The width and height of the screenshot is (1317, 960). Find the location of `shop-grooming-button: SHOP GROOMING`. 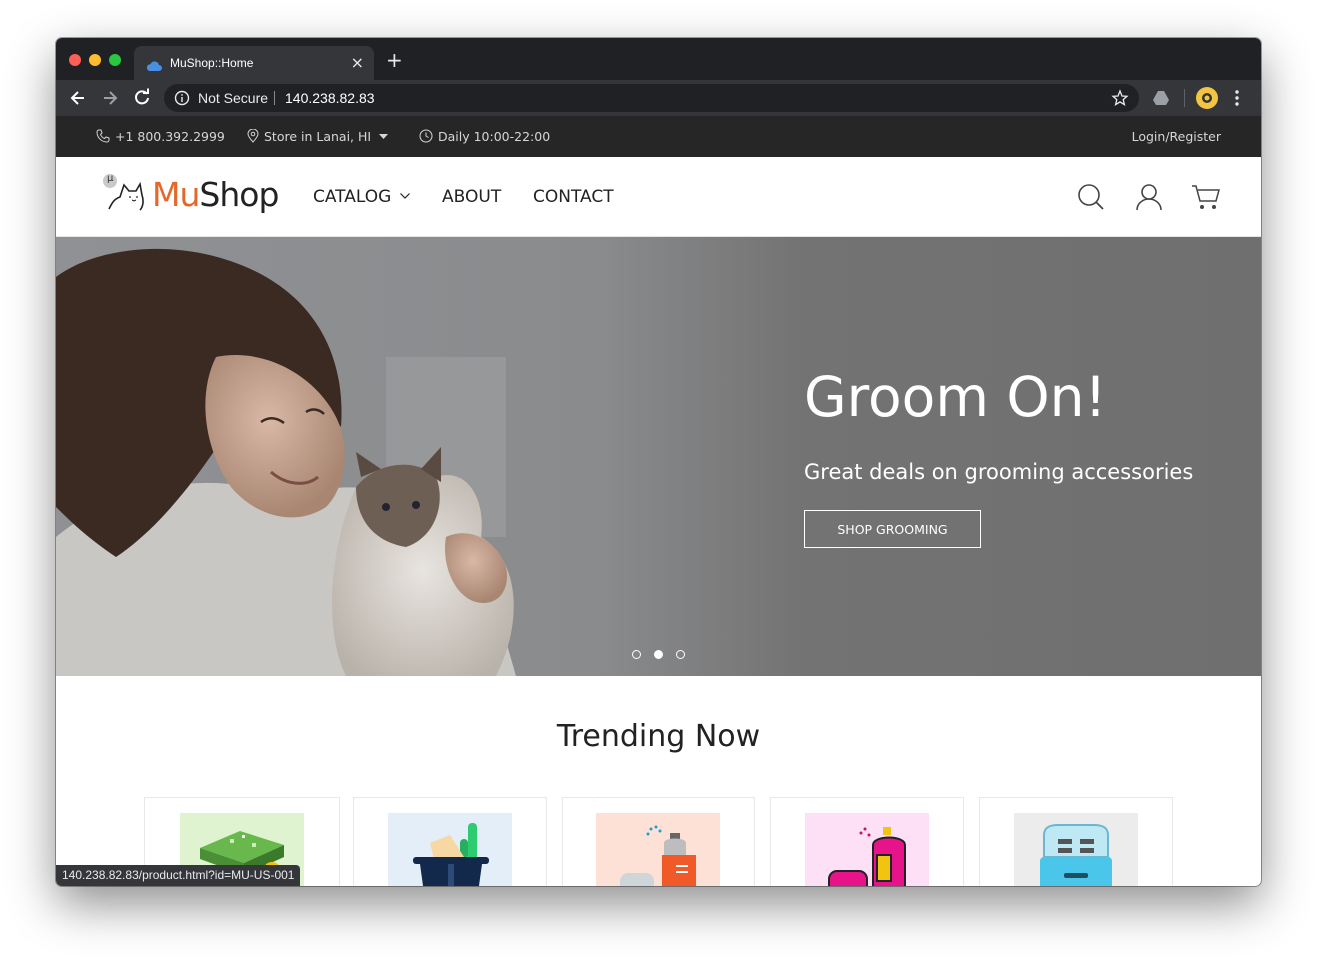

shop-grooming-button: SHOP GROOMING is located at coordinates (892, 529).